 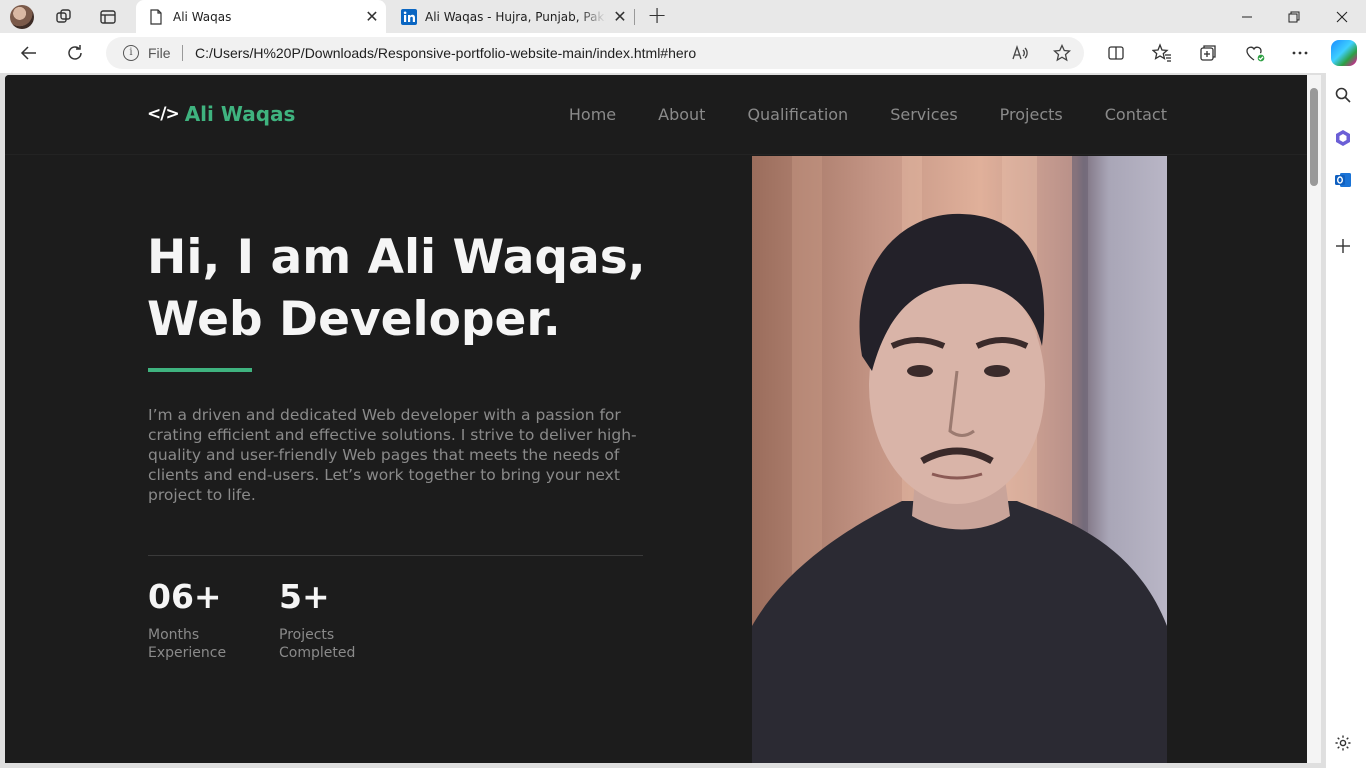 I want to click on restore-button, so click(x=1294, y=16).